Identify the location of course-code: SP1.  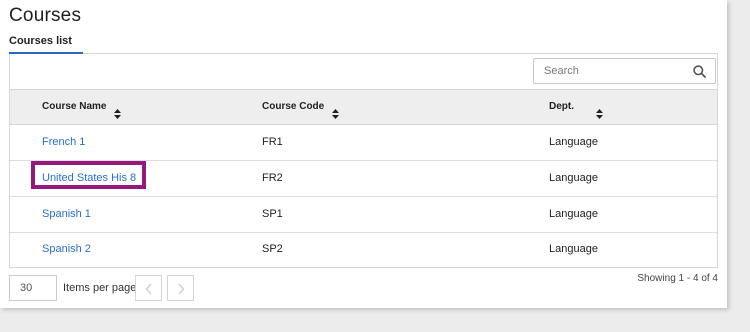
(272, 214).